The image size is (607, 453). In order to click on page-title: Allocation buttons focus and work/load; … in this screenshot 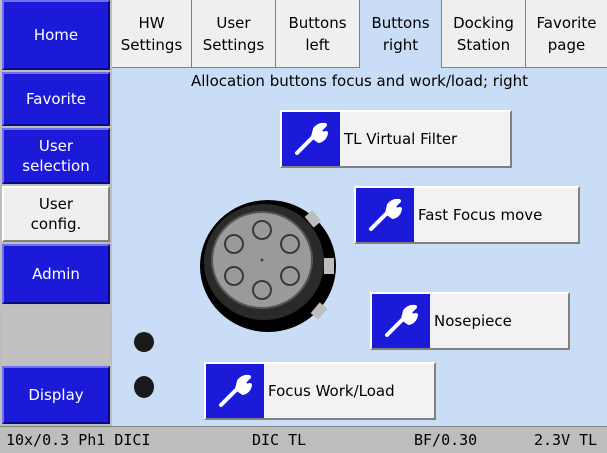, I will do `click(359, 81)`.